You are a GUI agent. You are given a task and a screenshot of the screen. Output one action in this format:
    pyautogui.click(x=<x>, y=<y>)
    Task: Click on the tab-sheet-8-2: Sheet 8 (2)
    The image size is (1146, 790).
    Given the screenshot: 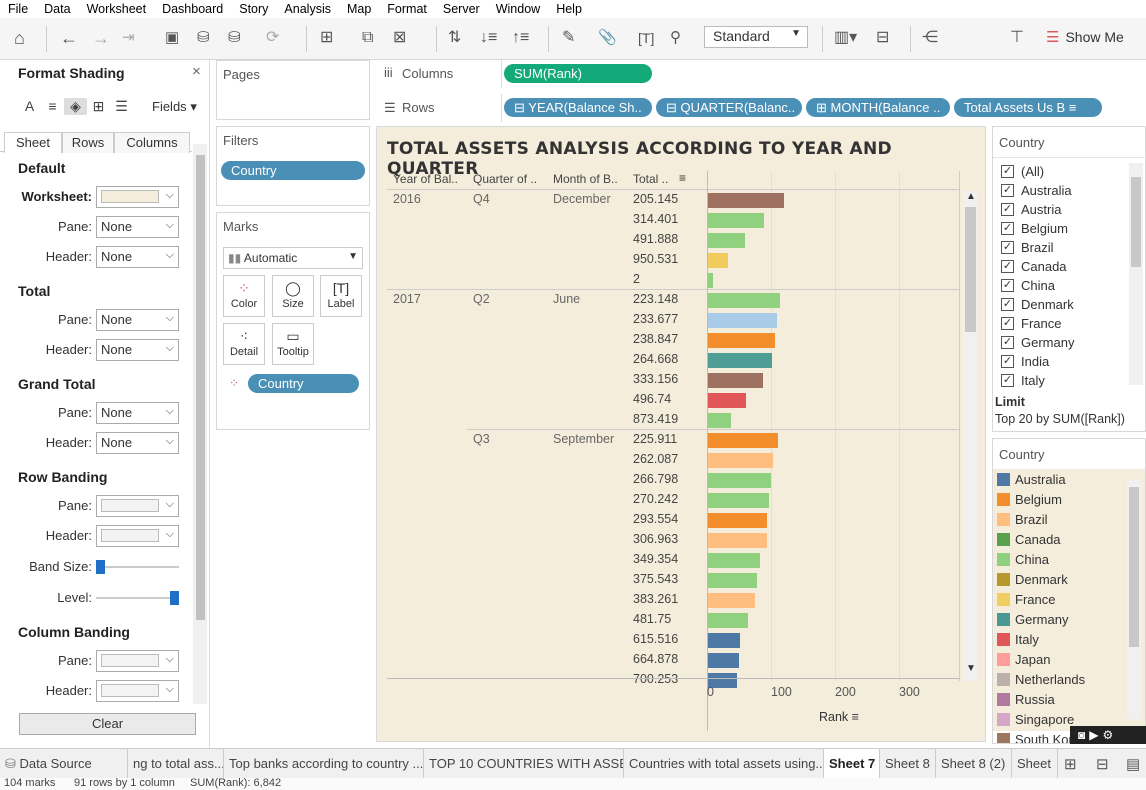 What is the action you would take?
    pyautogui.click(x=974, y=764)
    